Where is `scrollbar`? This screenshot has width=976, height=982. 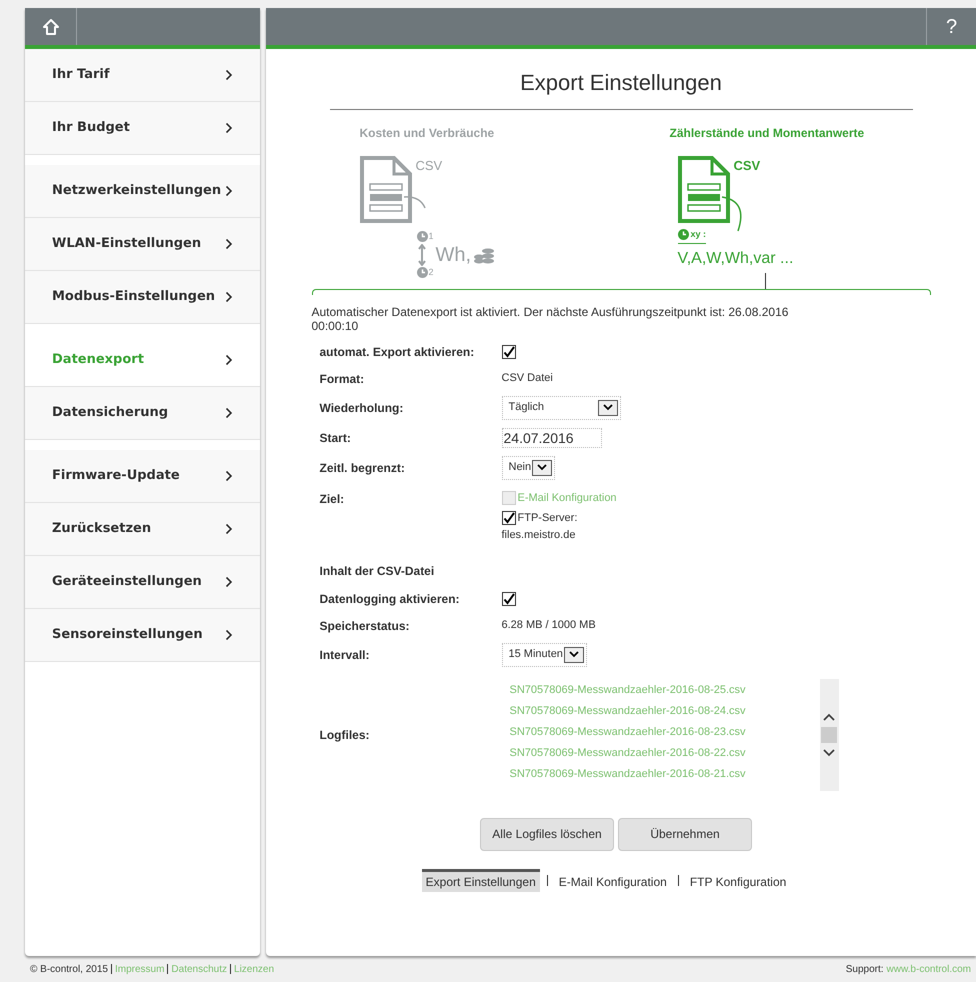
scrollbar is located at coordinates (829, 734).